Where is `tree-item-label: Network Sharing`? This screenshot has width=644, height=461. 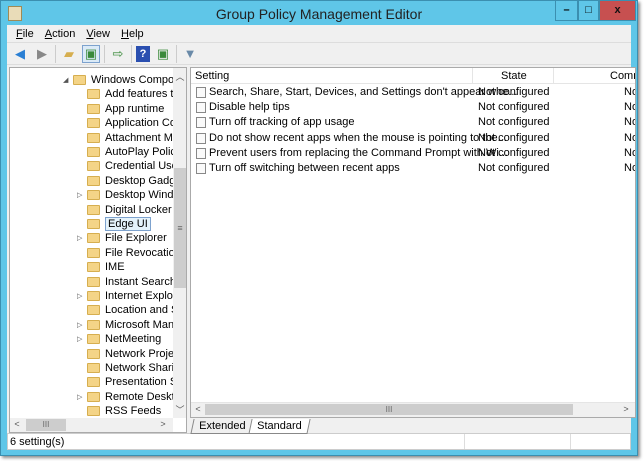
tree-item-label: Network Sharing is located at coordinates (139, 368).